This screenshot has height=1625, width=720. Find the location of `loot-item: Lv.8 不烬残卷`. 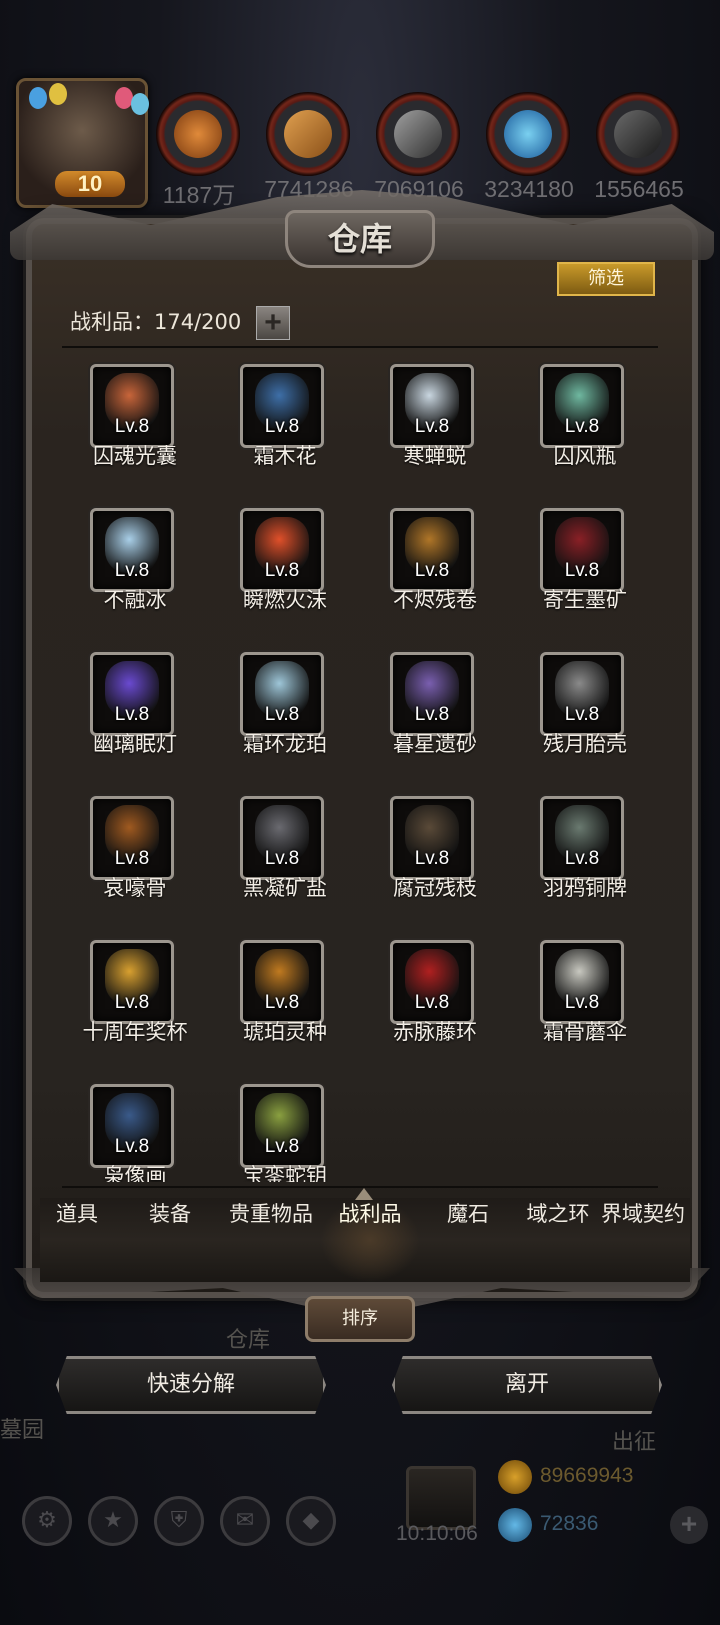

loot-item: Lv.8 不烬残卷 is located at coordinates (435, 576).